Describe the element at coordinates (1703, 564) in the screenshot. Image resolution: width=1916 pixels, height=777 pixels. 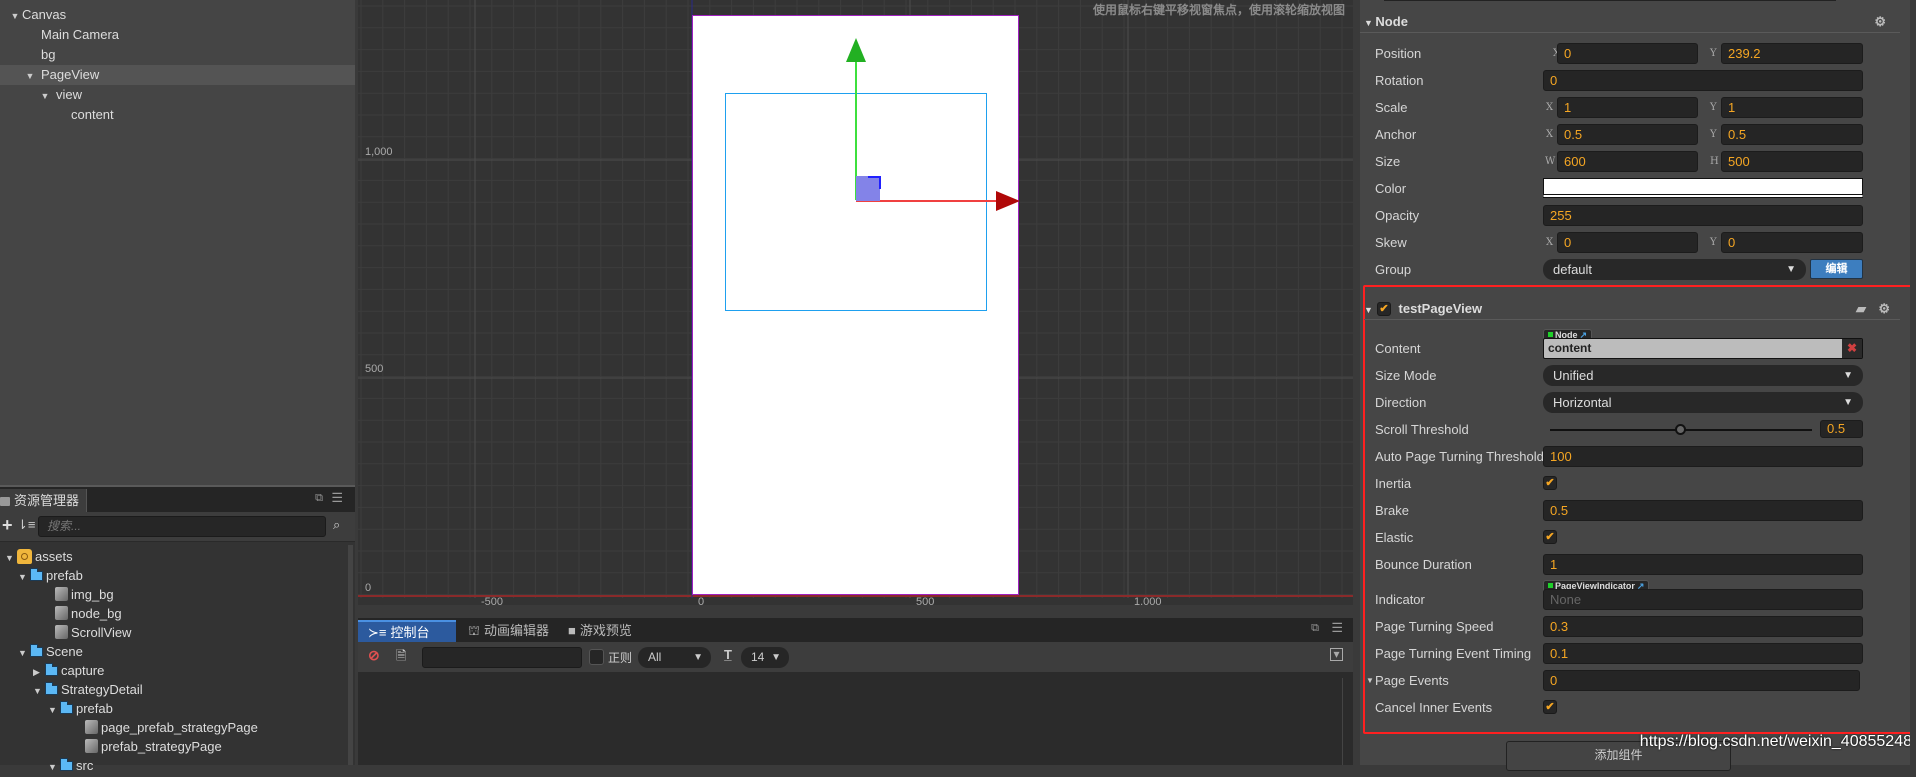
I see `bounce-duration-input: 1` at that location.